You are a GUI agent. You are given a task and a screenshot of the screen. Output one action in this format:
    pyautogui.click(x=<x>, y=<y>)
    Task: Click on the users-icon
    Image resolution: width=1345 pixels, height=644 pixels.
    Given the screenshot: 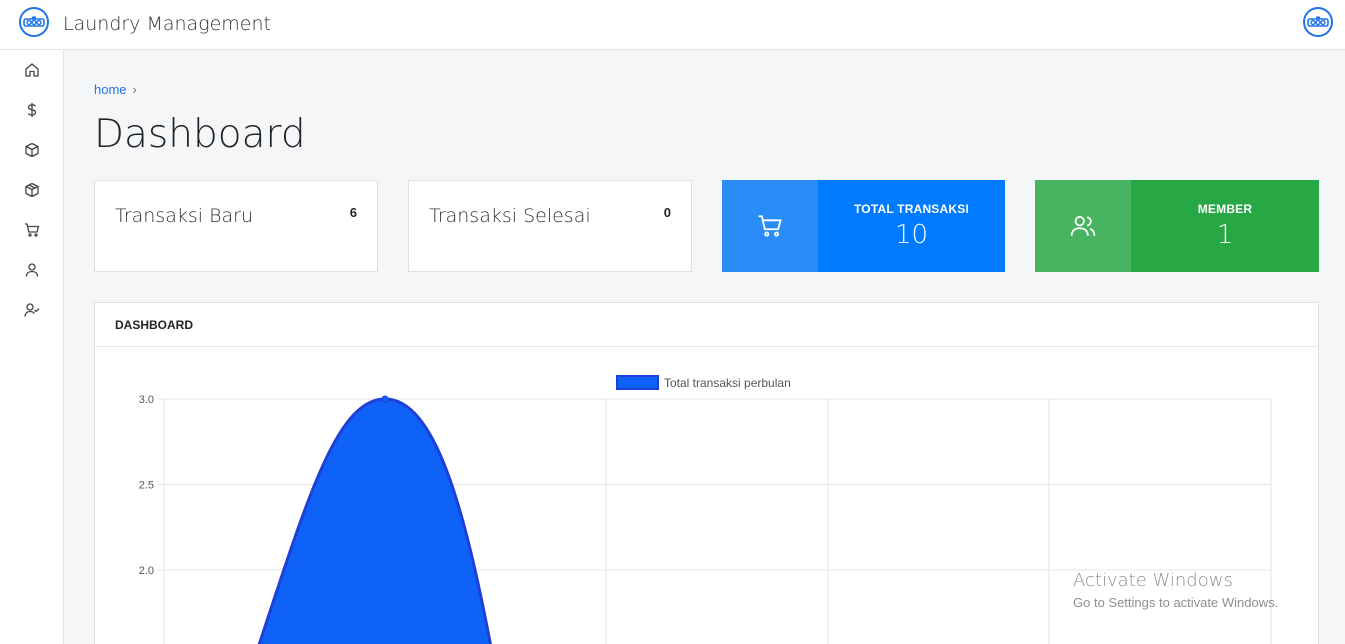 What is the action you would take?
    pyautogui.click(x=1083, y=226)
    